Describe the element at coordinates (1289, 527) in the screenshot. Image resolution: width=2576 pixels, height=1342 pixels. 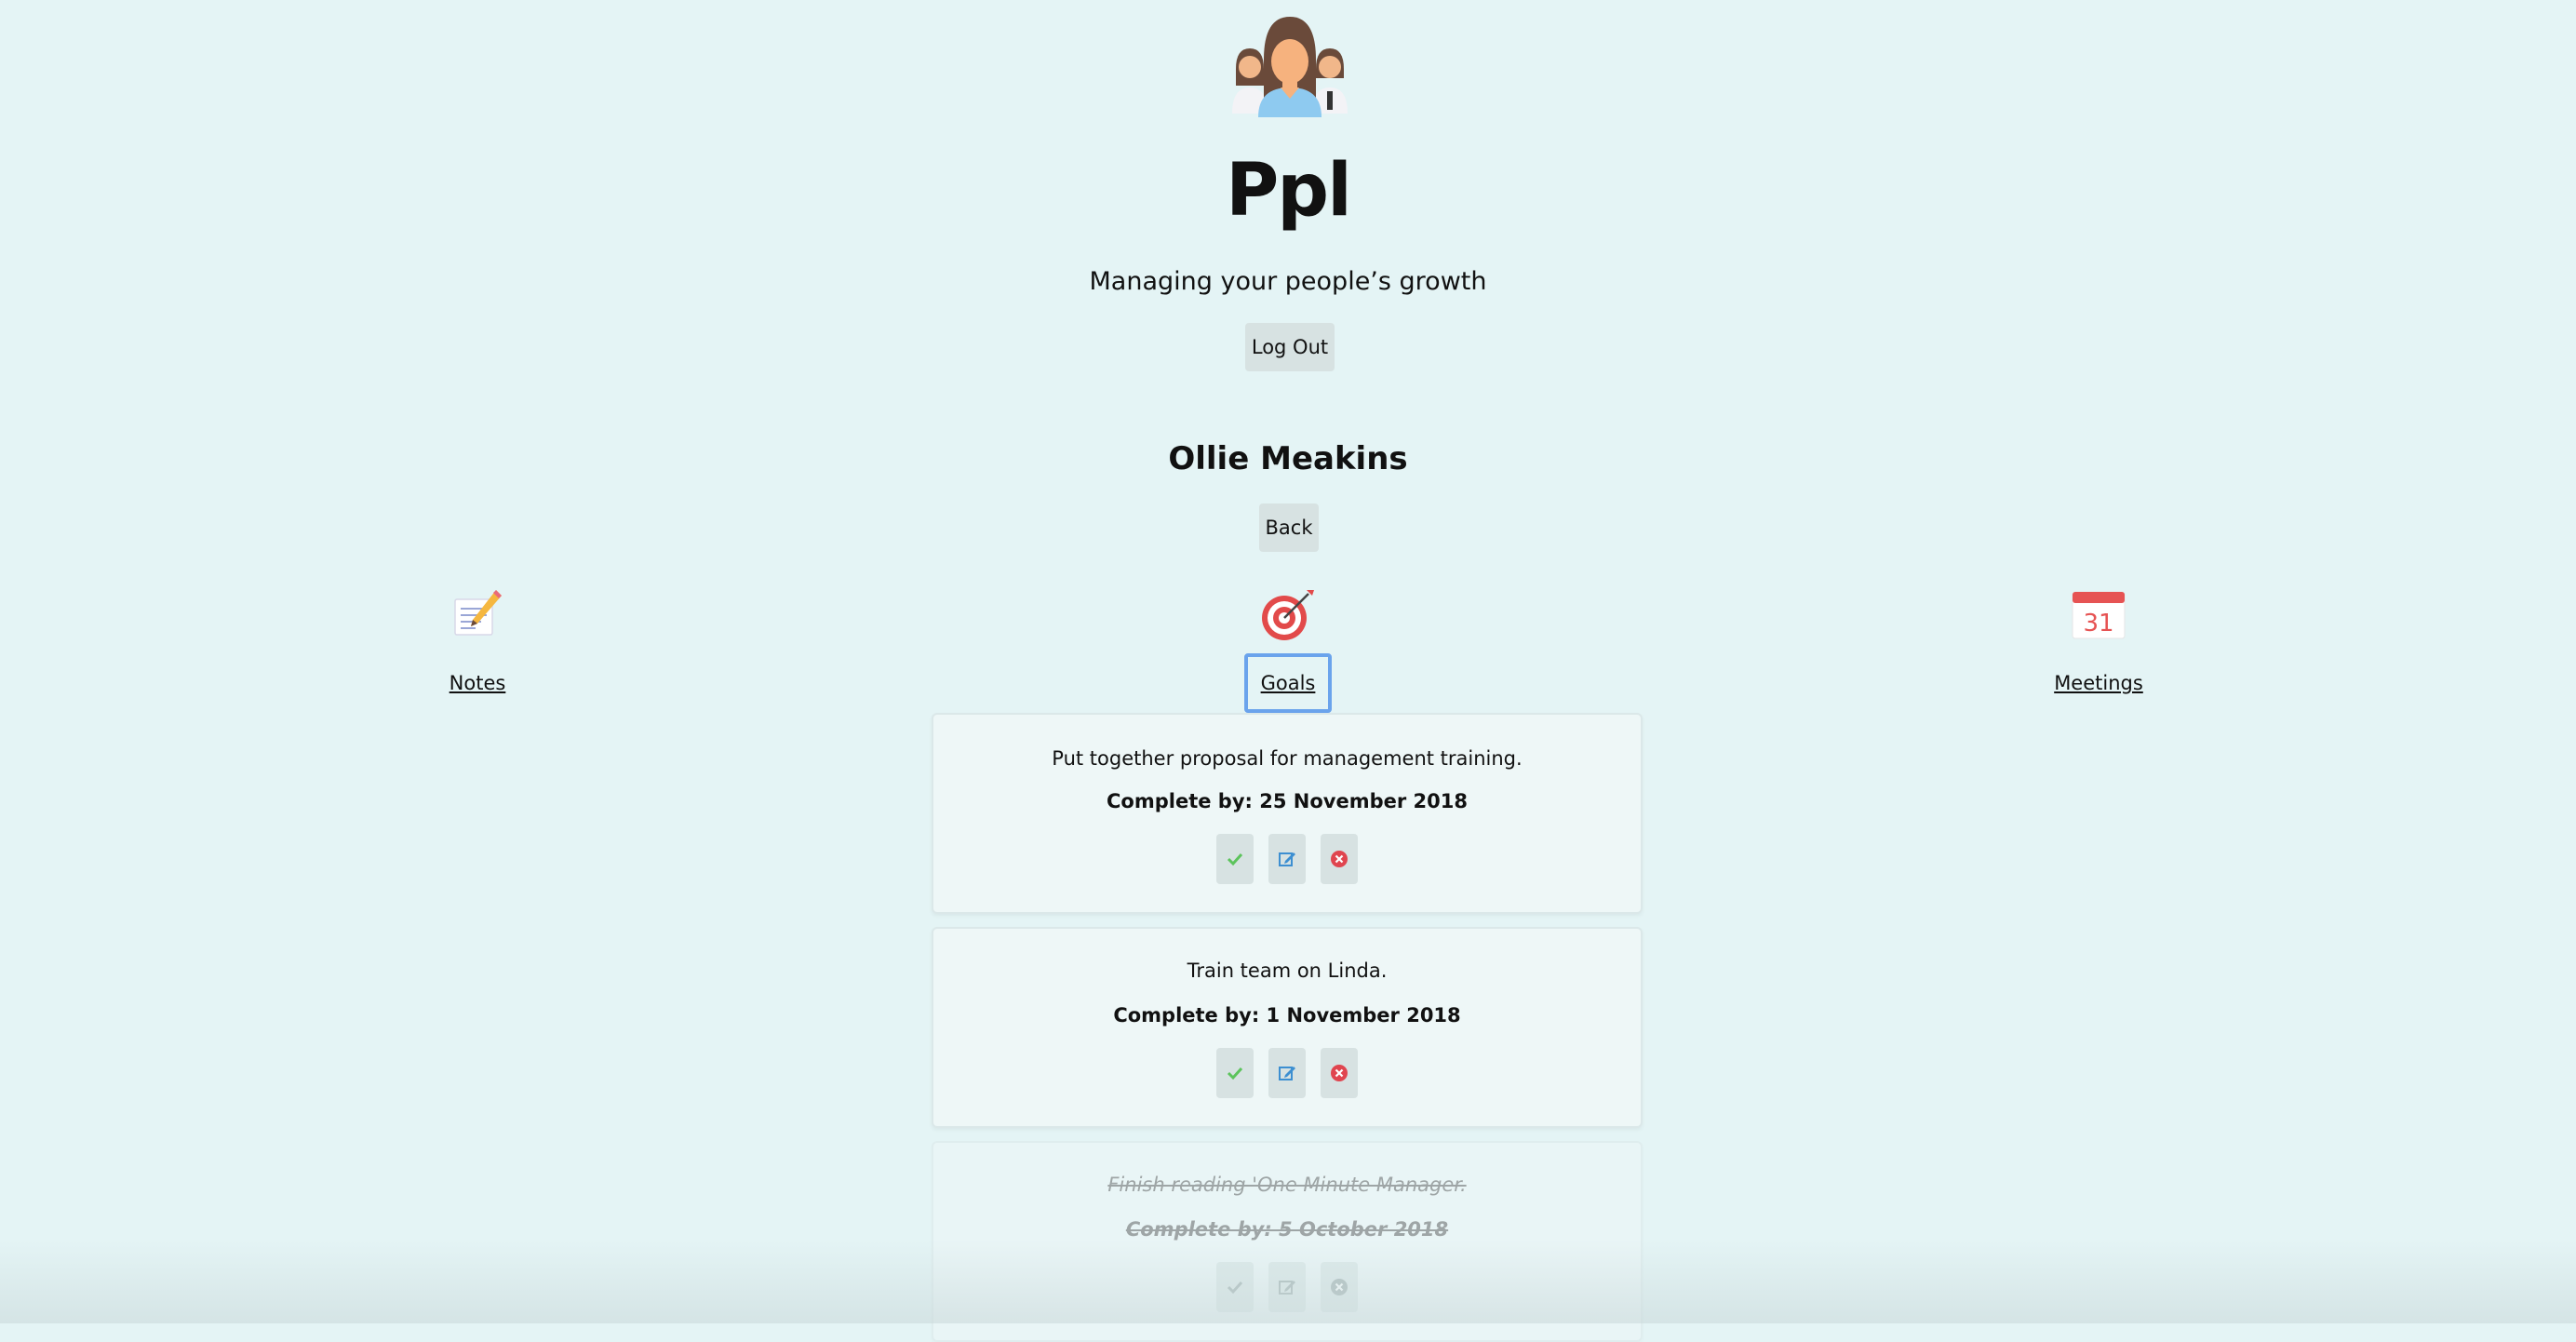
I see `back-button: Back` at that location.